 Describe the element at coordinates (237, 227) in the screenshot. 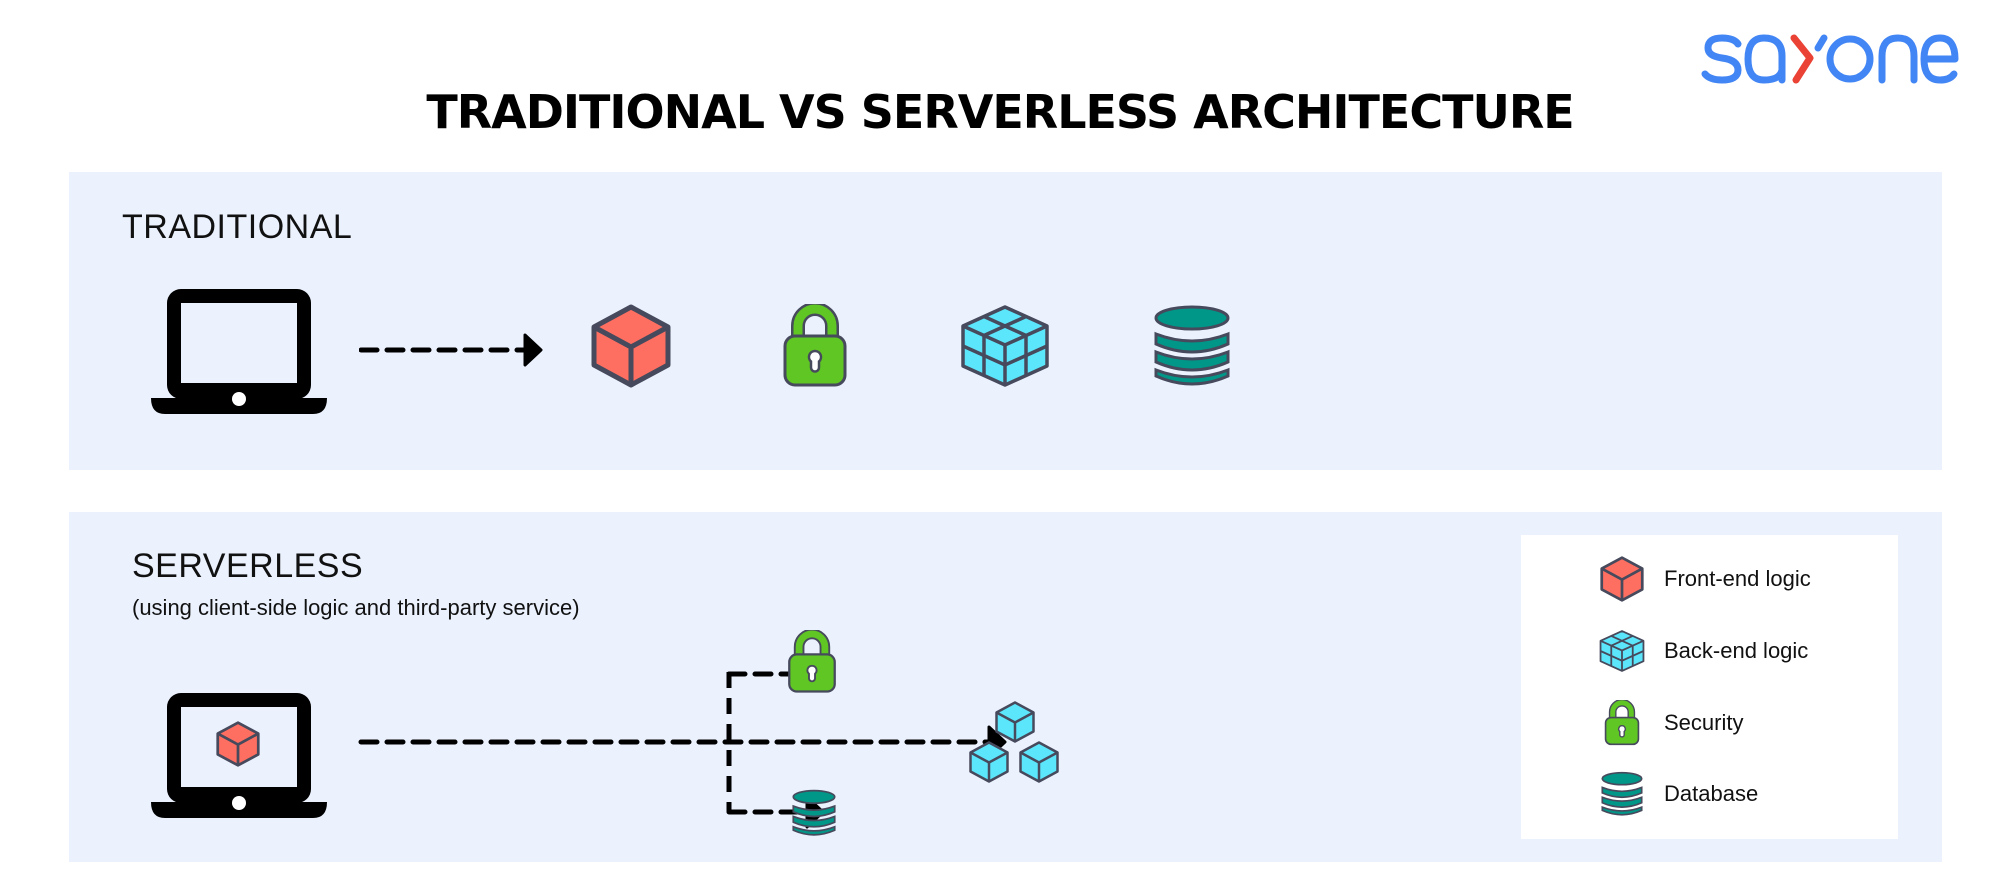

I see `traditional-heading: TRADITIONAL` at that location.